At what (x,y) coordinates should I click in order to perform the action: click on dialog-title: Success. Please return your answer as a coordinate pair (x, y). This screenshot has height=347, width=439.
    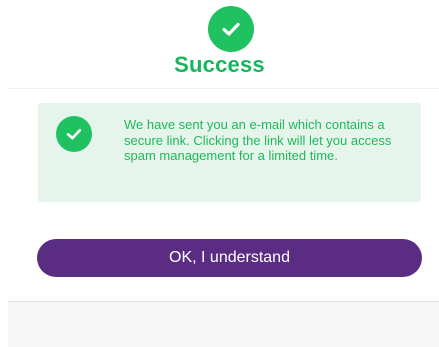
    Looking at the image, I should click on (219, 64).